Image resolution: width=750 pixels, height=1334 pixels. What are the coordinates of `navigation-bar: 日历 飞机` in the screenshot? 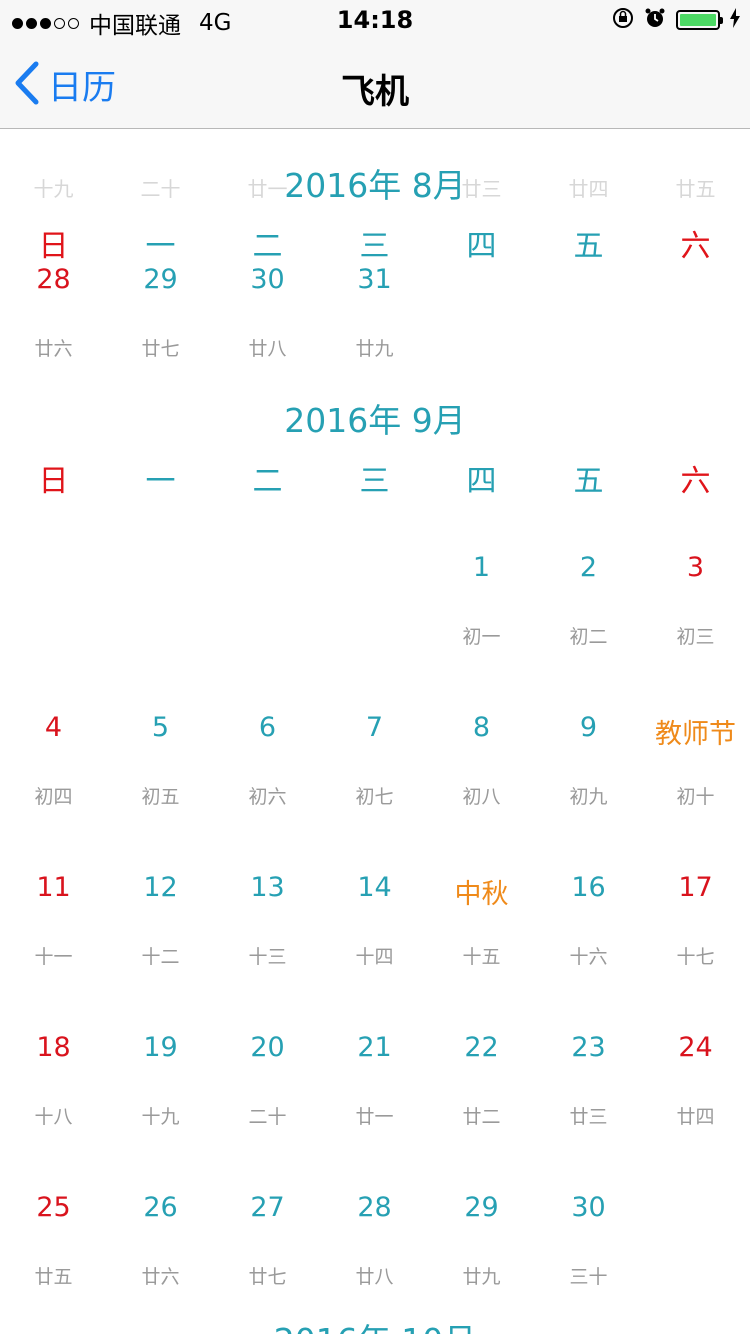 It's located at (375, 84).